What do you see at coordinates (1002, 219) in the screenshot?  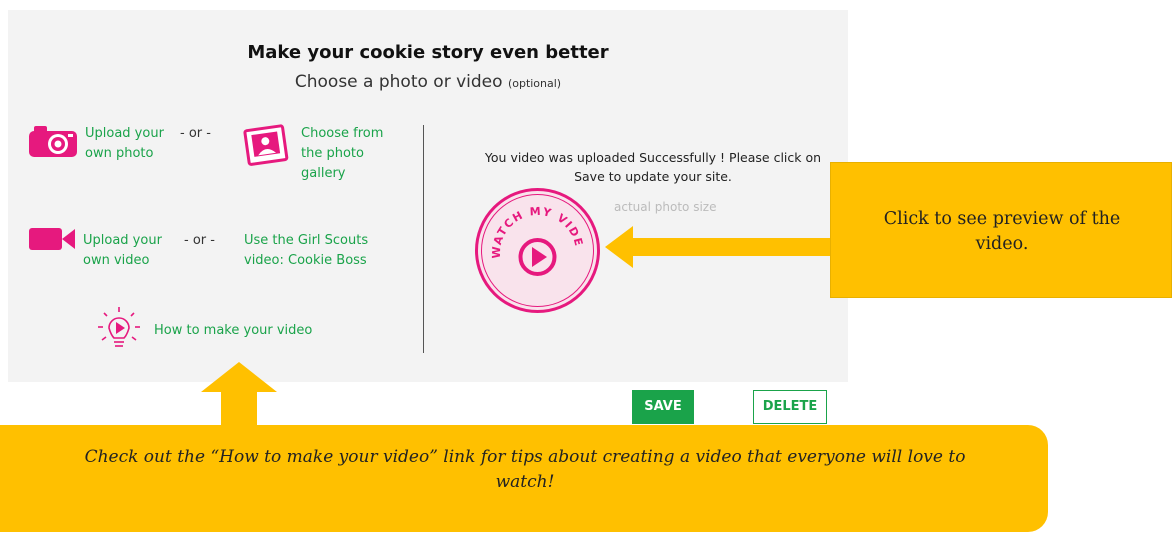 I see `preview-callout-line1: Click to see preview of the` at bounding box center [1002, 219].